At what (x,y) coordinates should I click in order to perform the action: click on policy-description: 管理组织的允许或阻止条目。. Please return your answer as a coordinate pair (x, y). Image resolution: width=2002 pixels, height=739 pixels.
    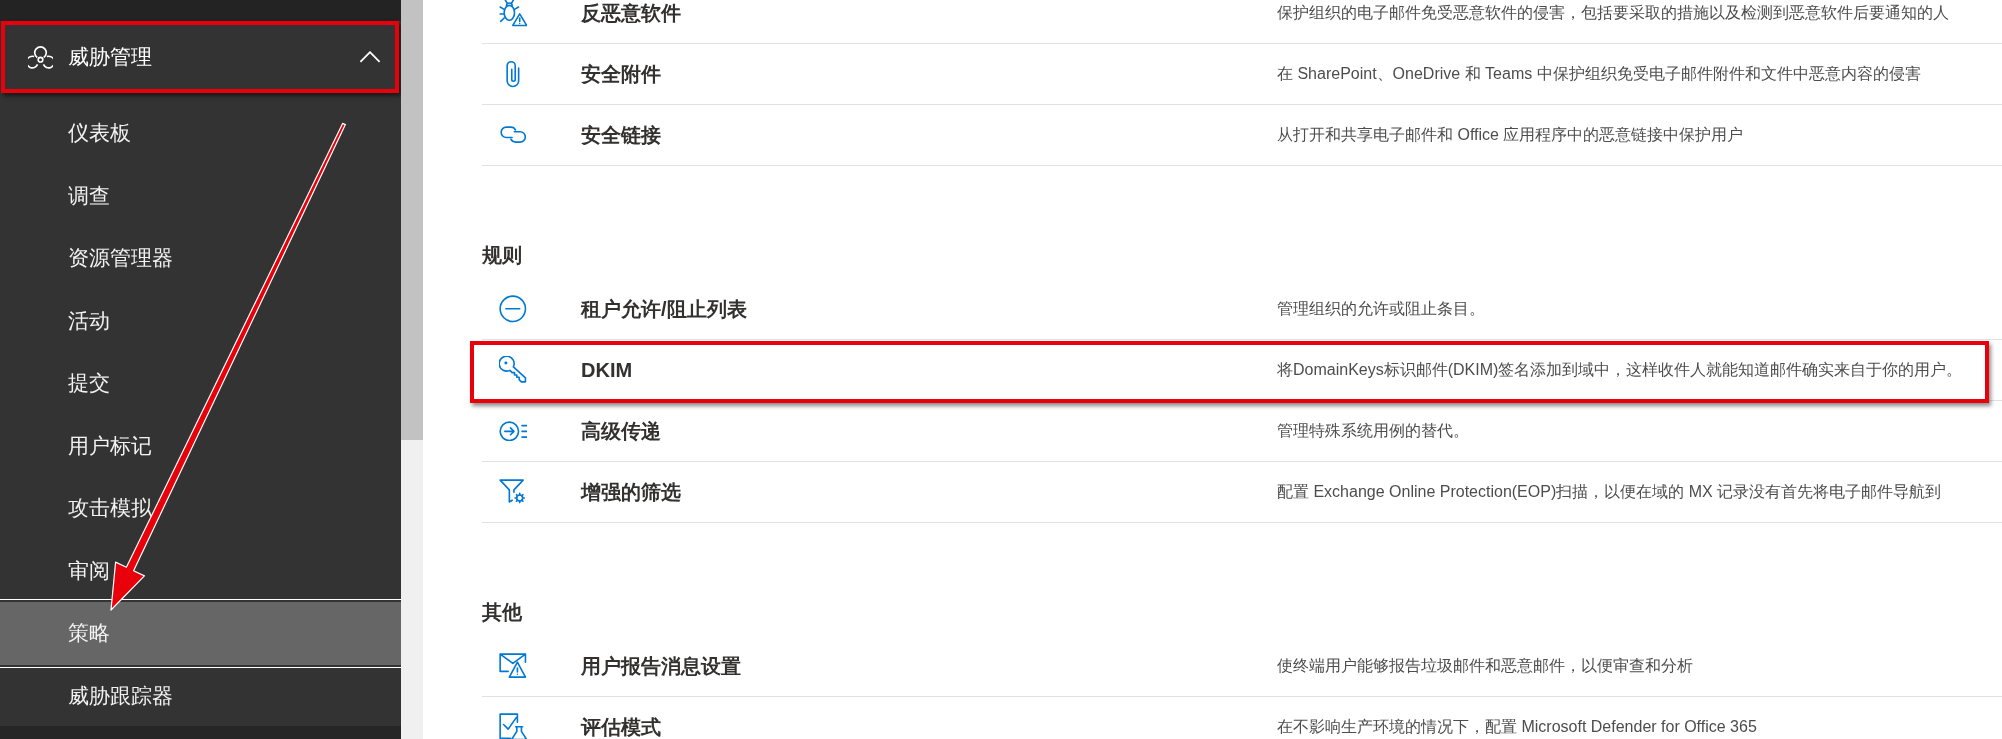
    Looking at the image, I should click on (1381, 309).